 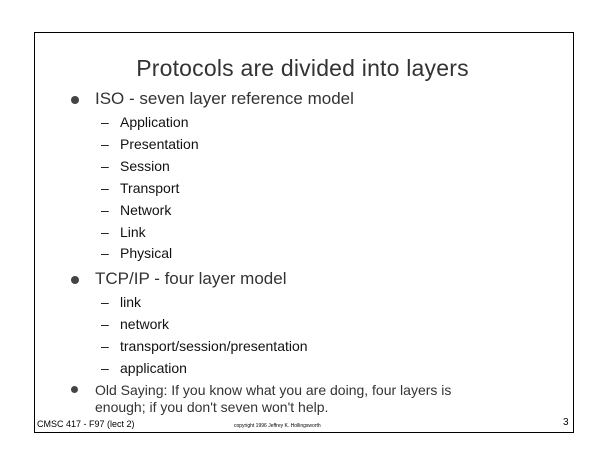 What do you see at coordinates (145, 166) in the screenshot?
I see `list-item-text: Session` at bounding box center [145, 166].